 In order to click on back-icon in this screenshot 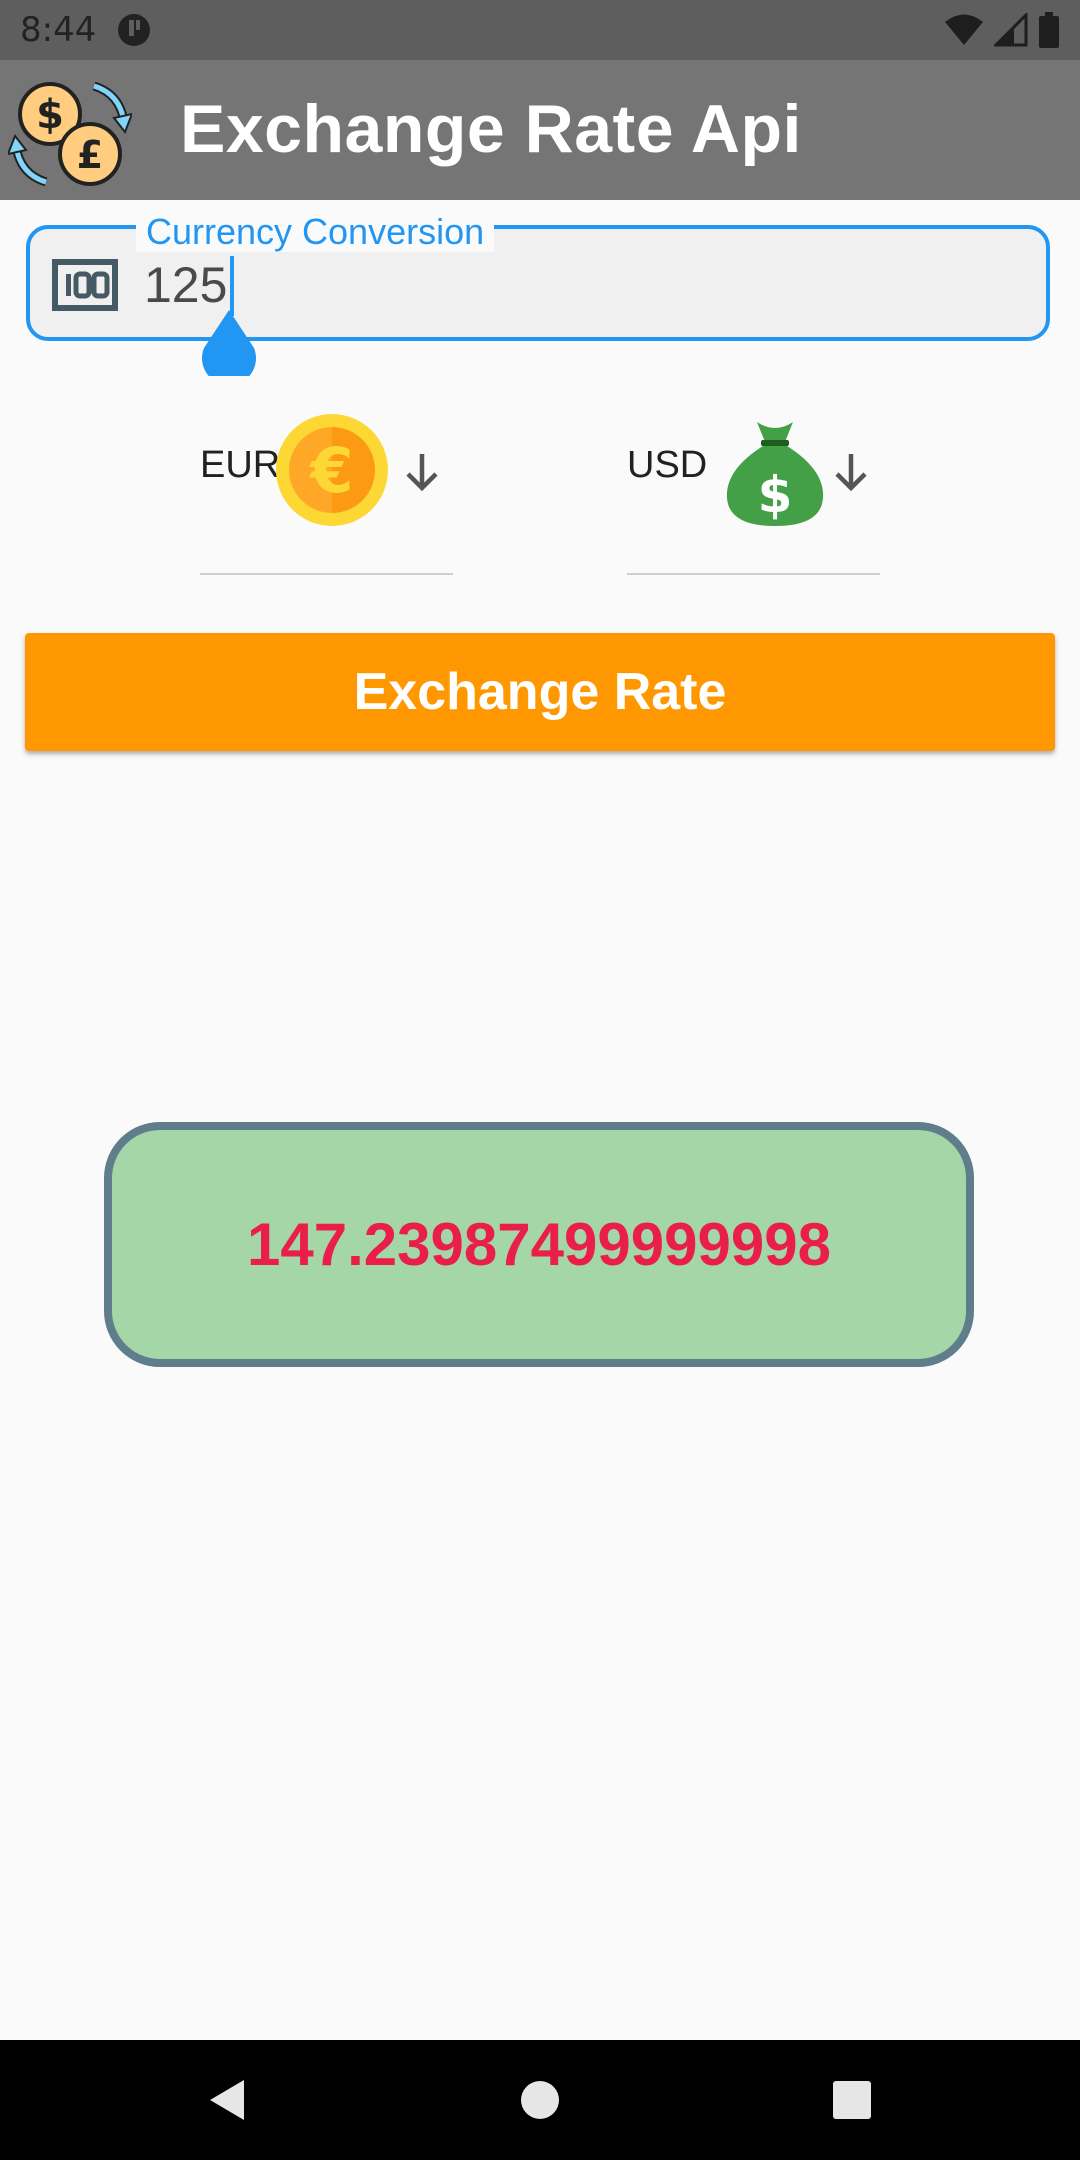, I will do `click(228, 2100)`.